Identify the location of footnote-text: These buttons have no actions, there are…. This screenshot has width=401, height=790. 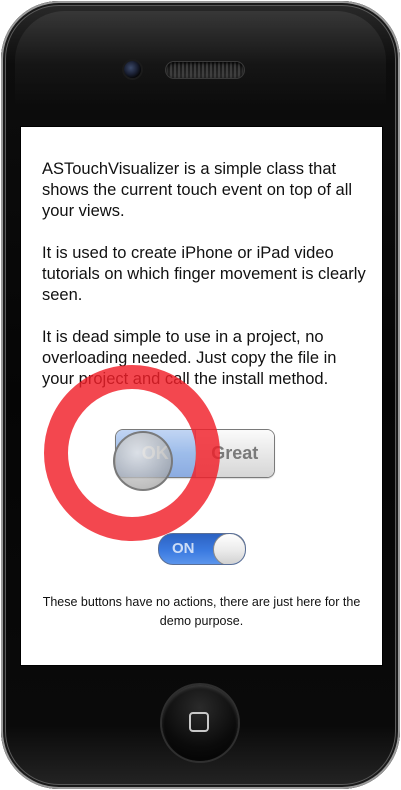
(201, 611).